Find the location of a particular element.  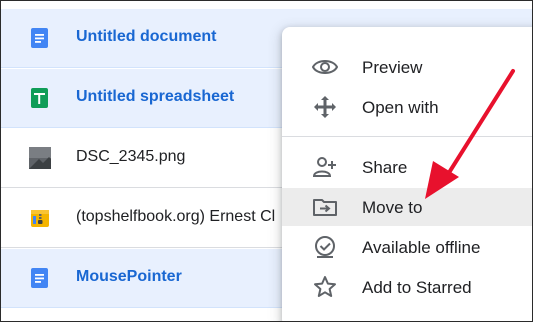

move-arrows-icon is located at coordinates (325, 107).